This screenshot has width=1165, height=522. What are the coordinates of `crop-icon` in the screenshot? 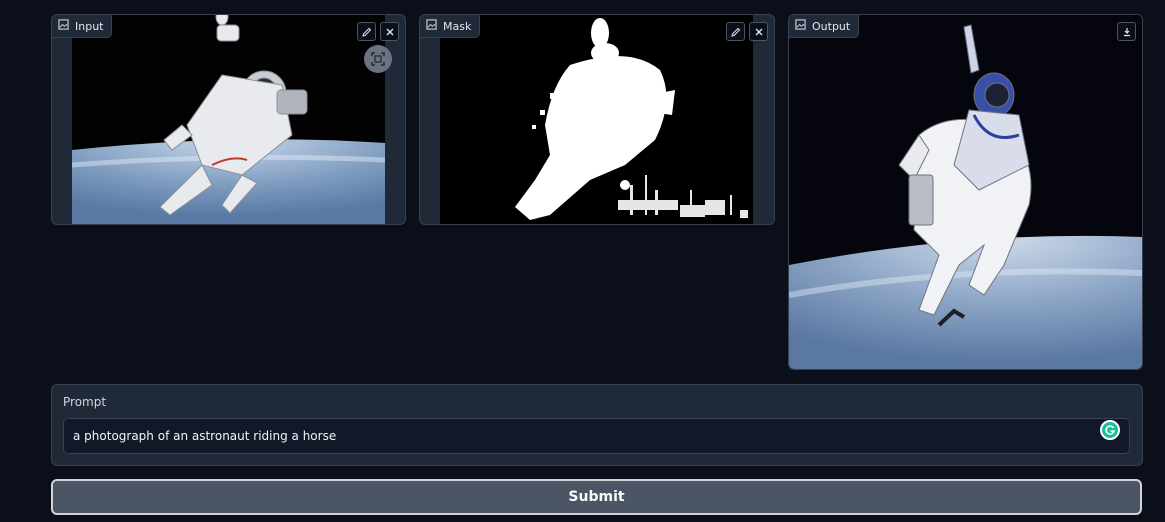 It's located at (378, 59).